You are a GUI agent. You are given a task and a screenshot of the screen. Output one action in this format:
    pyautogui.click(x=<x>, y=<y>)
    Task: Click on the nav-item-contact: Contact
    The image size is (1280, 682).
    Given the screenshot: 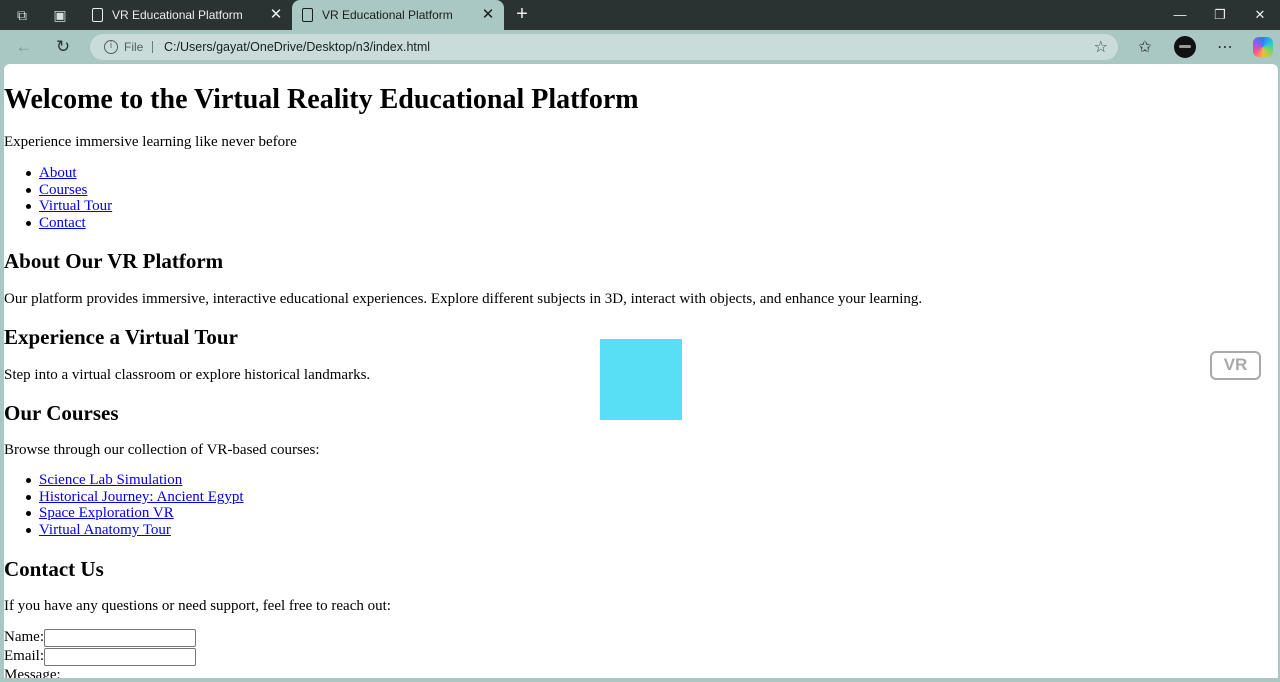 What is the action you would take?
    pyautogui.click(x=58, y=223)
    